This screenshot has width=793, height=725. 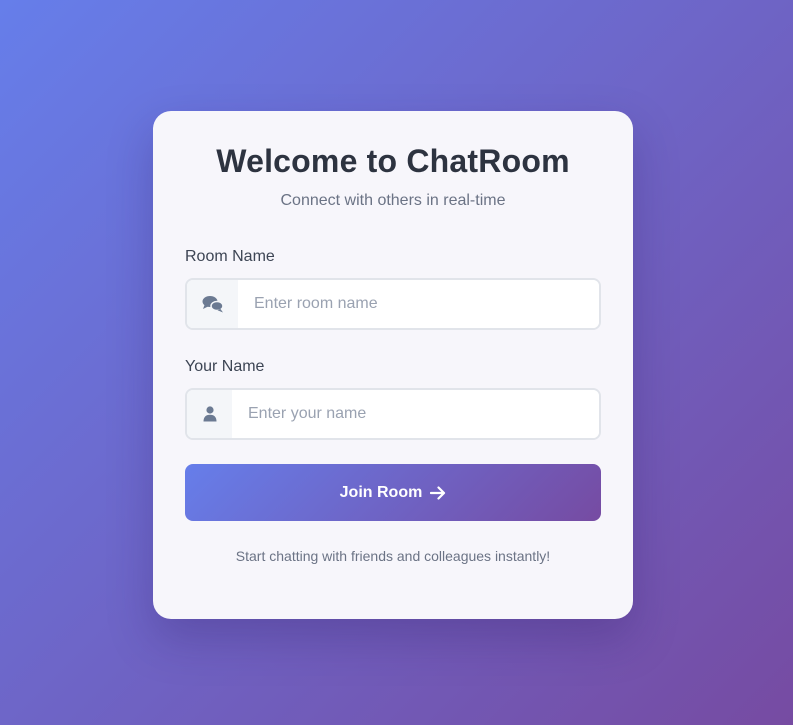 I want to click on join-room-button: Join Room, so click(x=393, y=492).